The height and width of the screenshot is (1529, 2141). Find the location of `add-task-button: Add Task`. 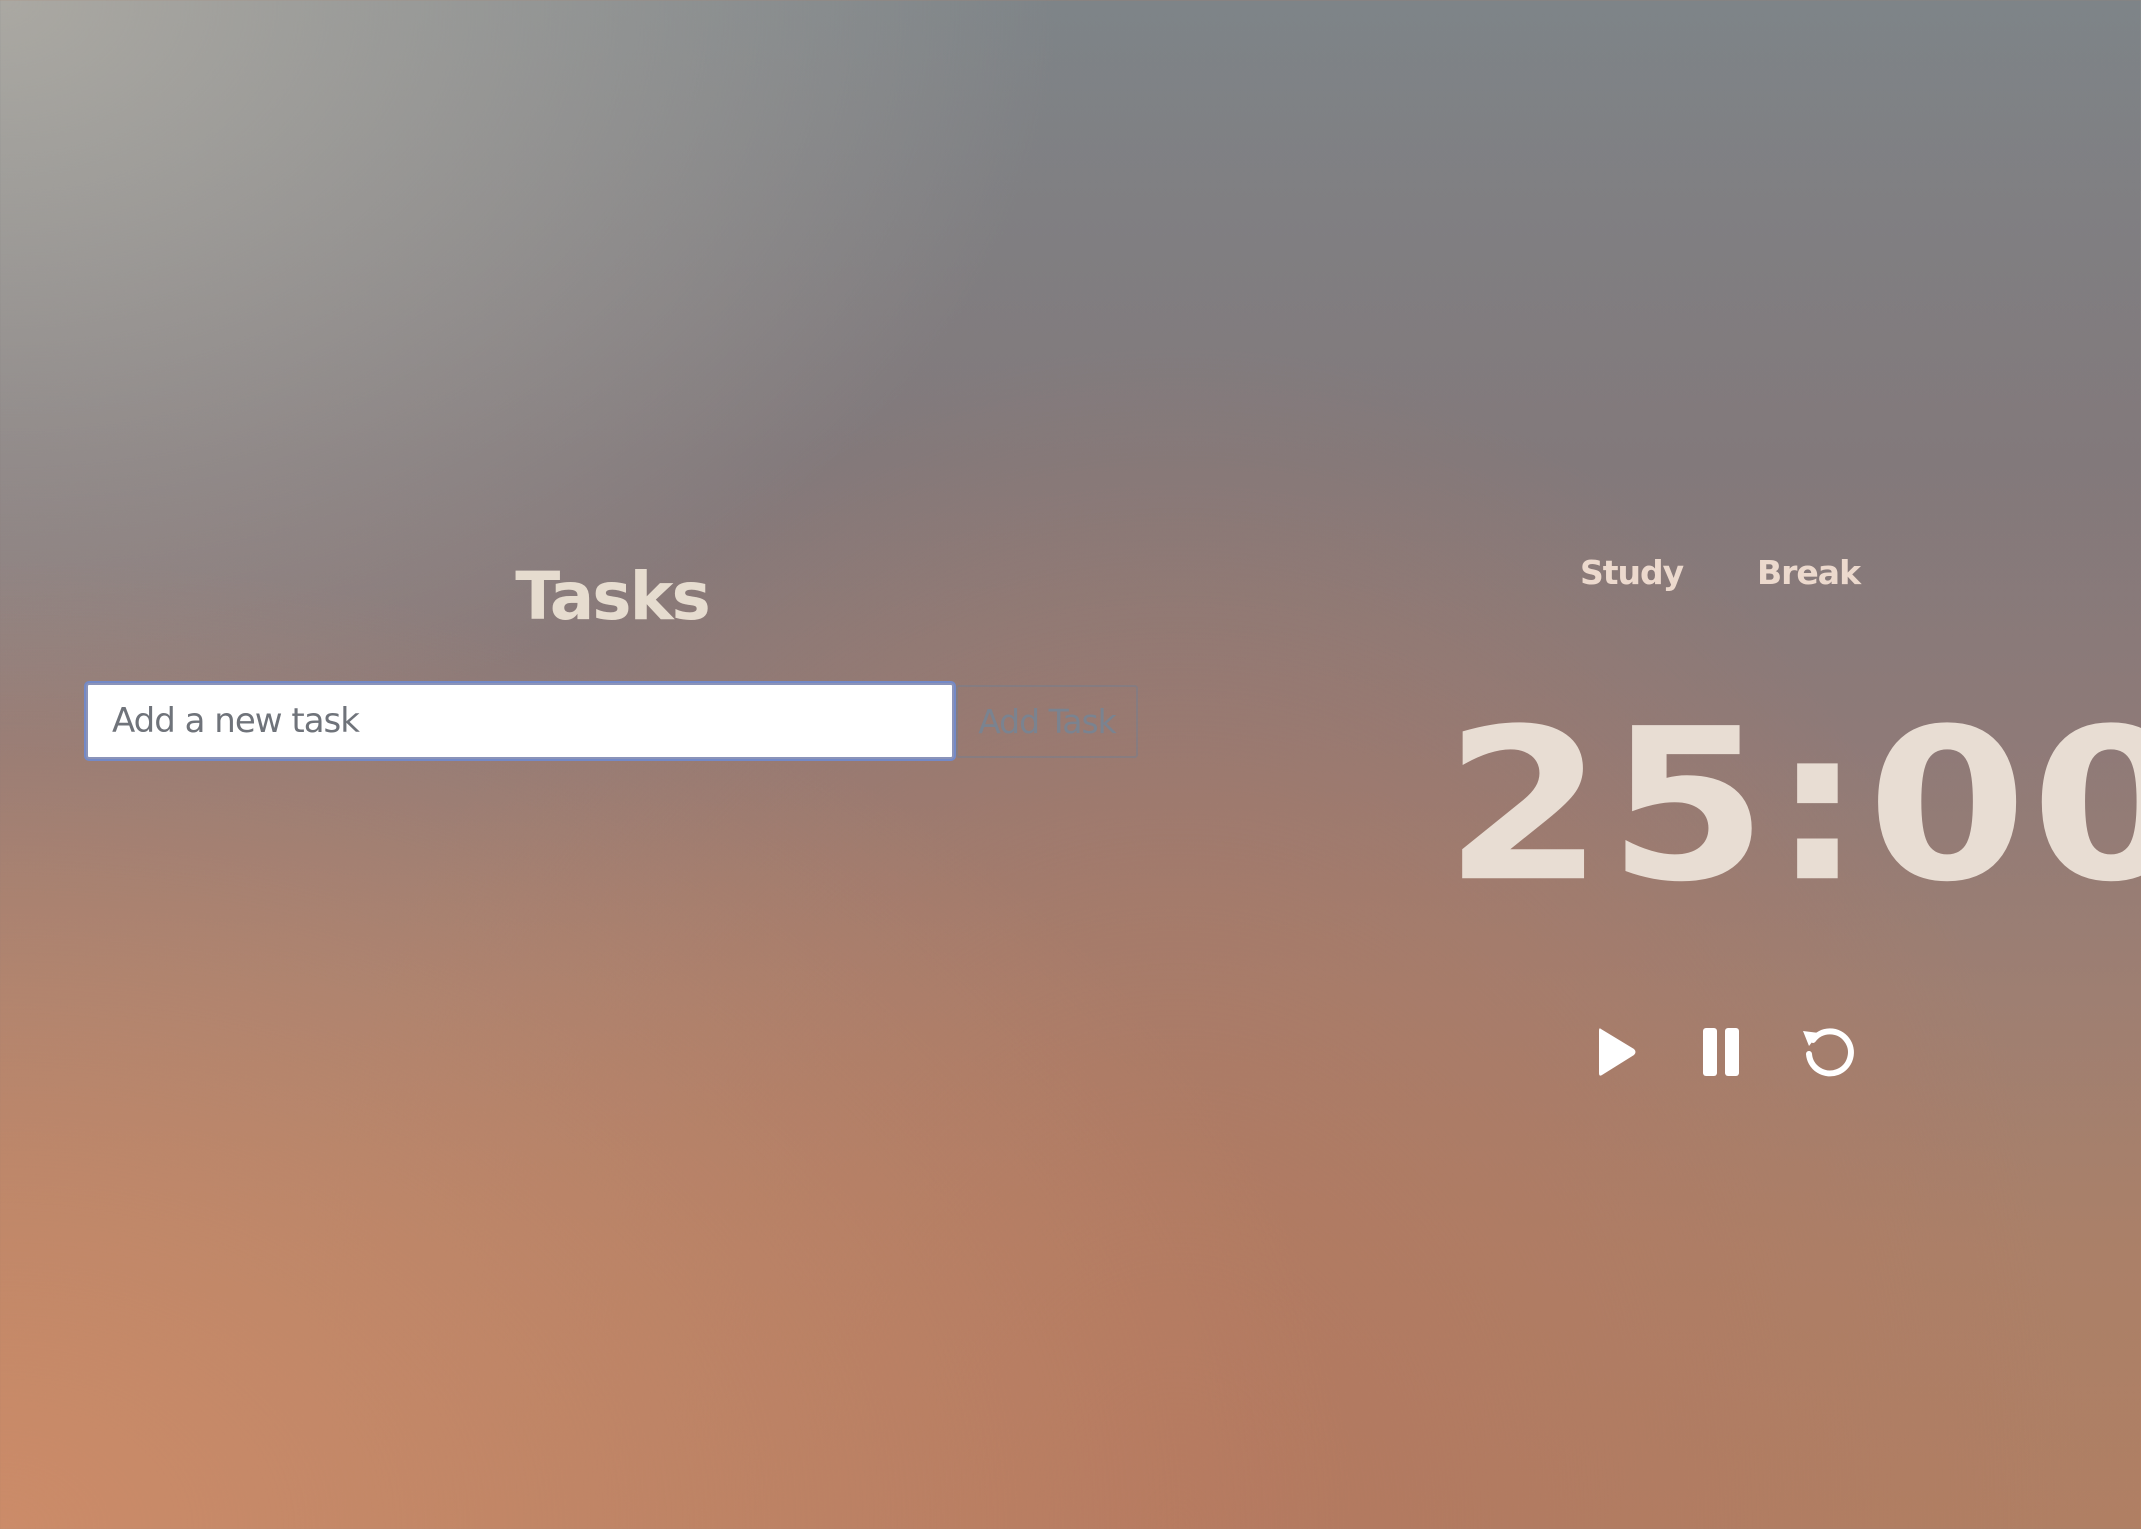

add-task-button: Add Task is located at coordinates (1047, 721).